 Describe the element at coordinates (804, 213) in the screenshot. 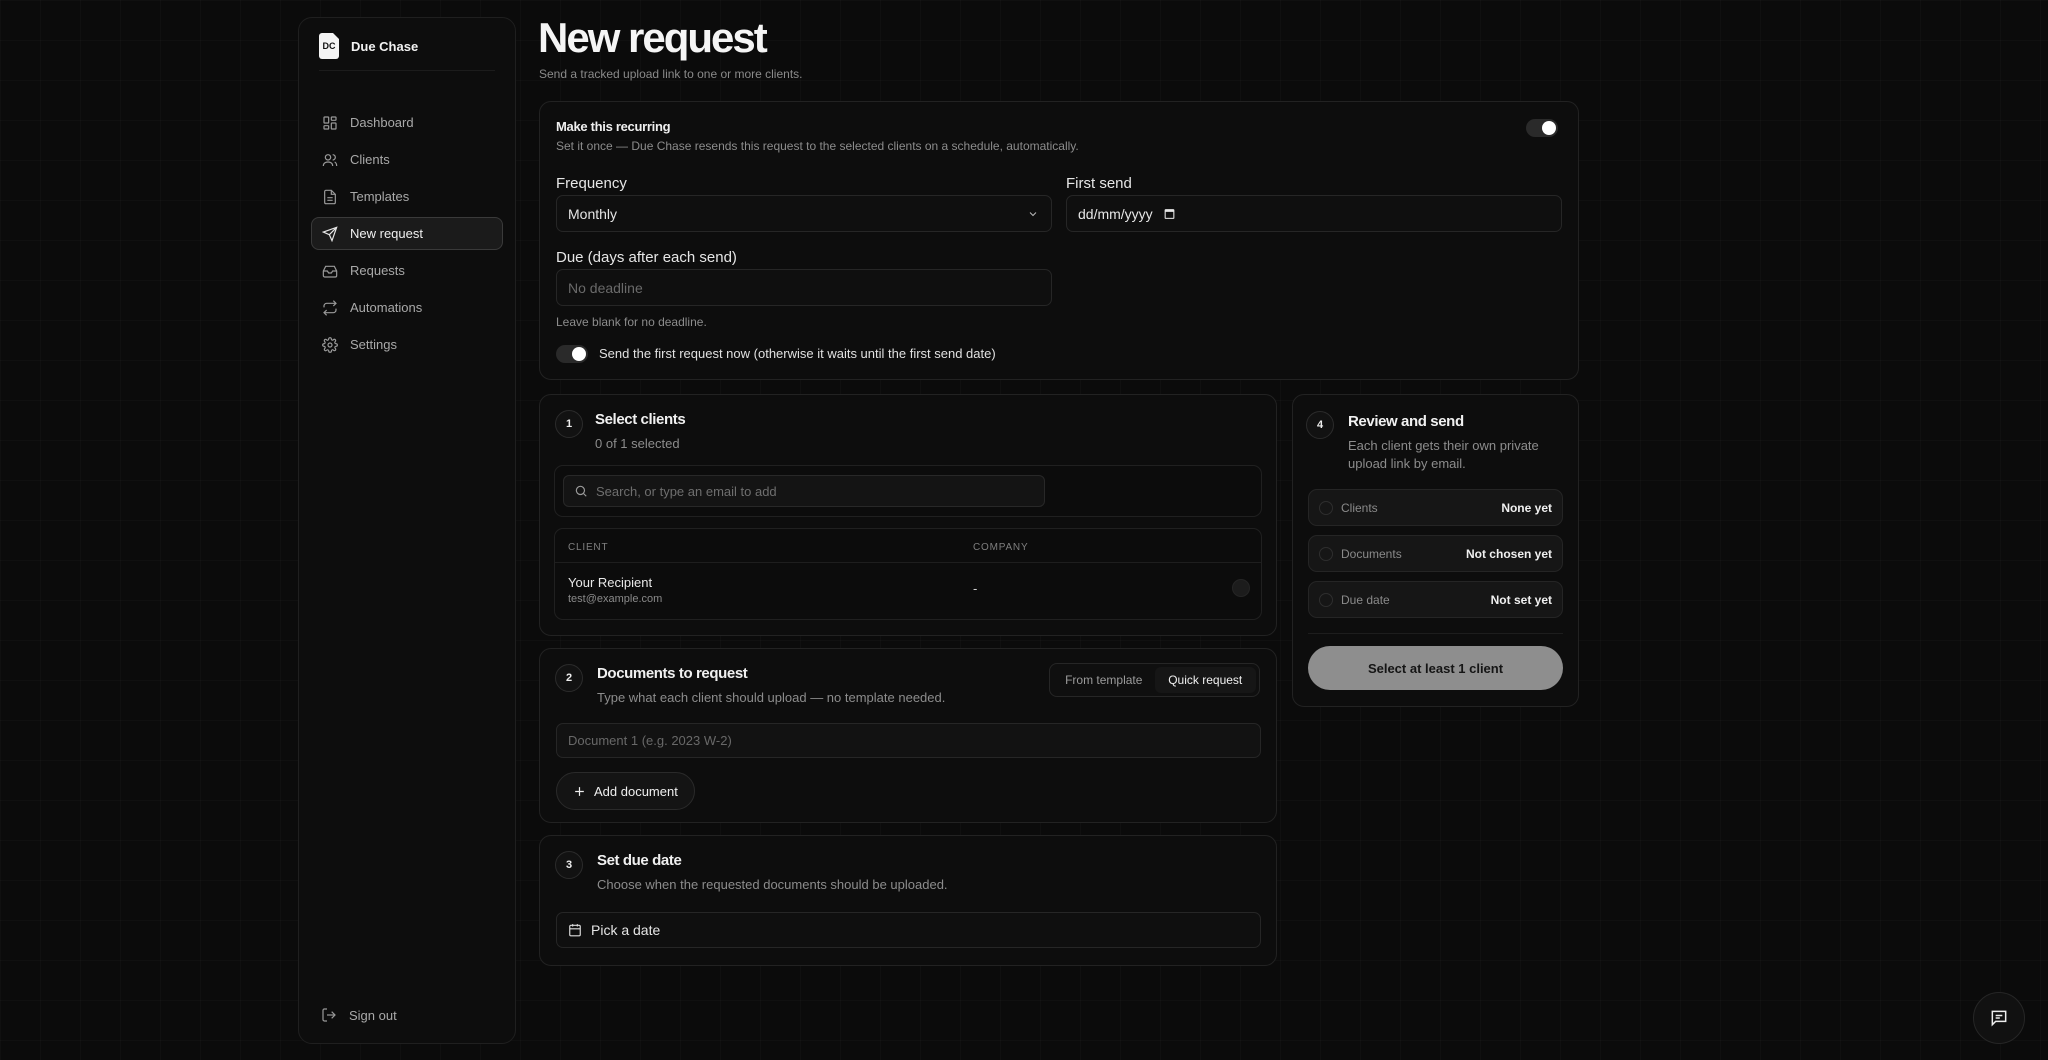

I see `frequency-select: Monthly` at that location.